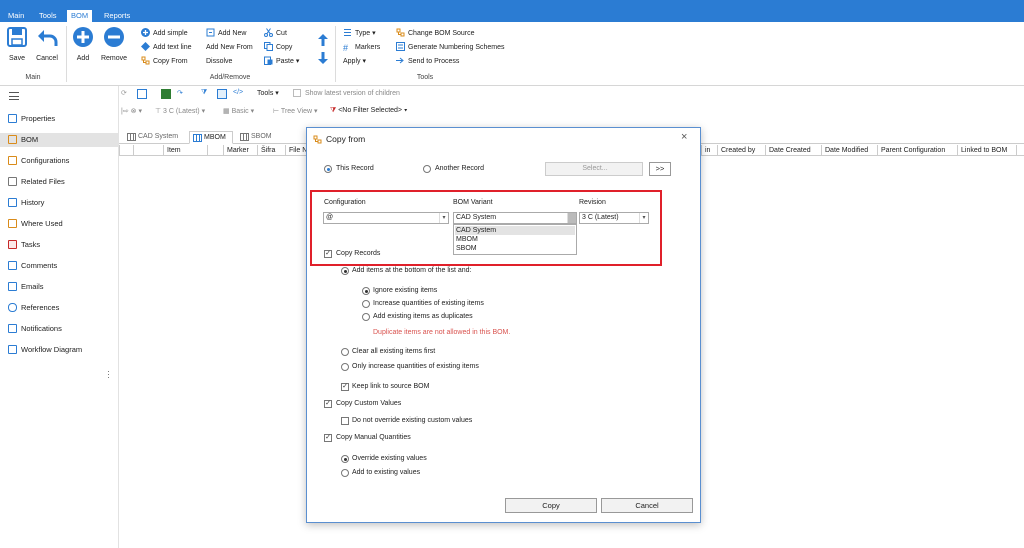 The image size is (1024, 548). I want to click on paste-button: Paste ▾, so click(281, 62).